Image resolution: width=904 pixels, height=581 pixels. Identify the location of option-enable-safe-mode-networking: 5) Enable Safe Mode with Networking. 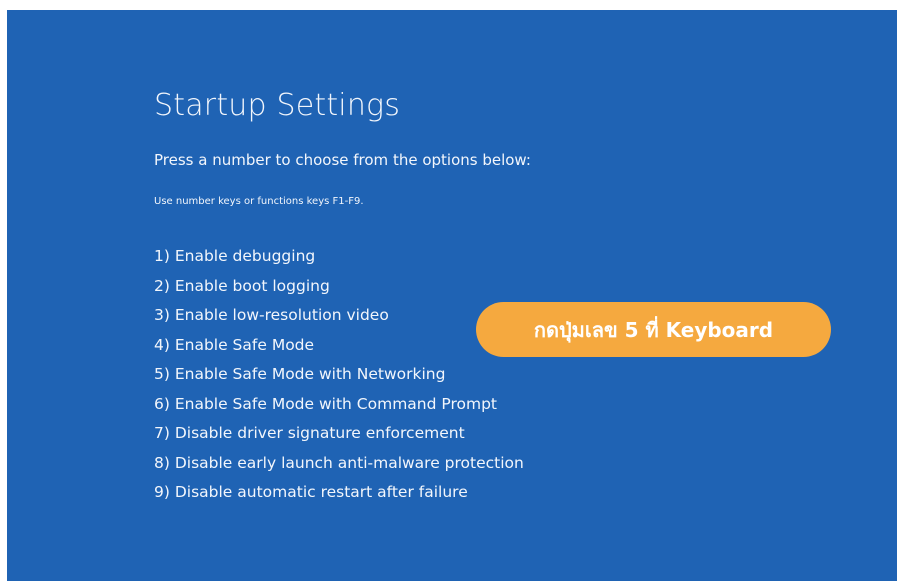
(339, 380).